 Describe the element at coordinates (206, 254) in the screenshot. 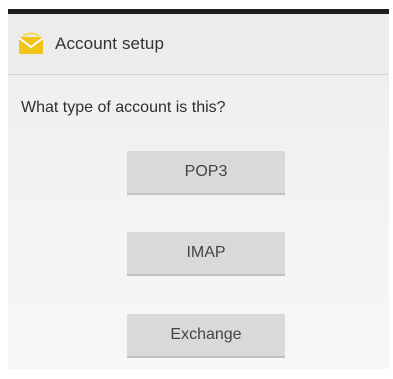

I see `imap-button: IMAP` at that location.